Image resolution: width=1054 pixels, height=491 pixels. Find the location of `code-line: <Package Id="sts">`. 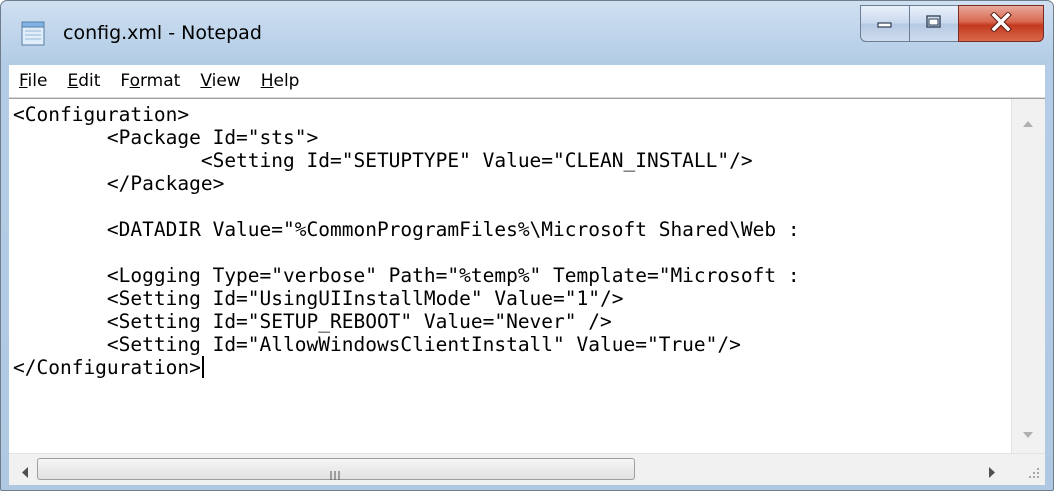

code-line: <Package Id="sts"> is located at coordinates (166, 137).